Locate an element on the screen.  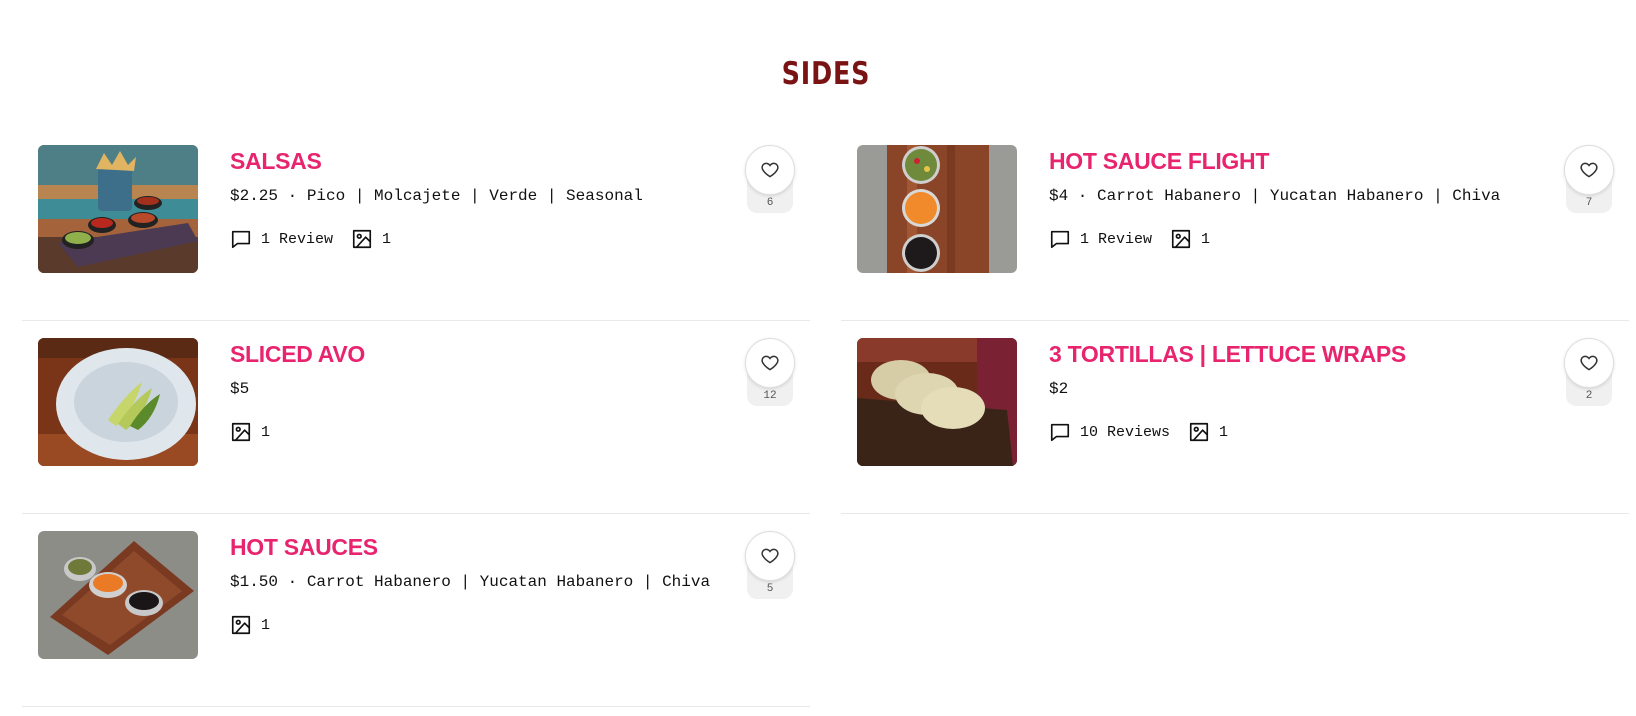
like-count: 2 is located at coordinates (1589, 396).